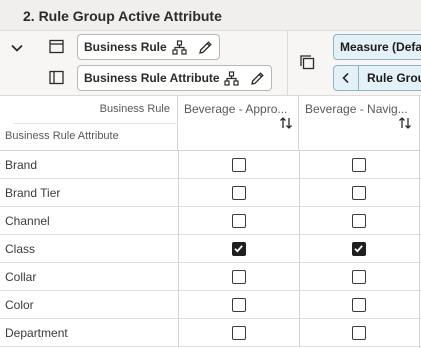 The width and height of the screenshot is (421, 348). I want to click on row-label: Collar, so click(21, 277).